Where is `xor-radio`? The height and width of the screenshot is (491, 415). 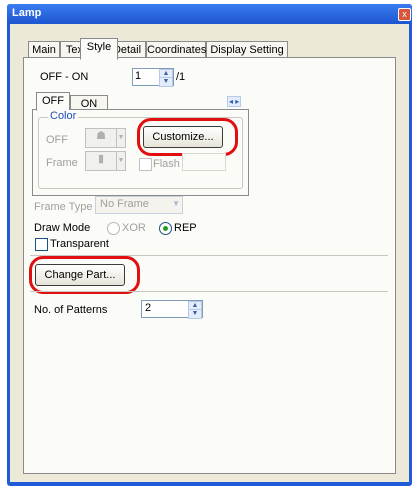
xor-radio is located at coordinates (113, 228).